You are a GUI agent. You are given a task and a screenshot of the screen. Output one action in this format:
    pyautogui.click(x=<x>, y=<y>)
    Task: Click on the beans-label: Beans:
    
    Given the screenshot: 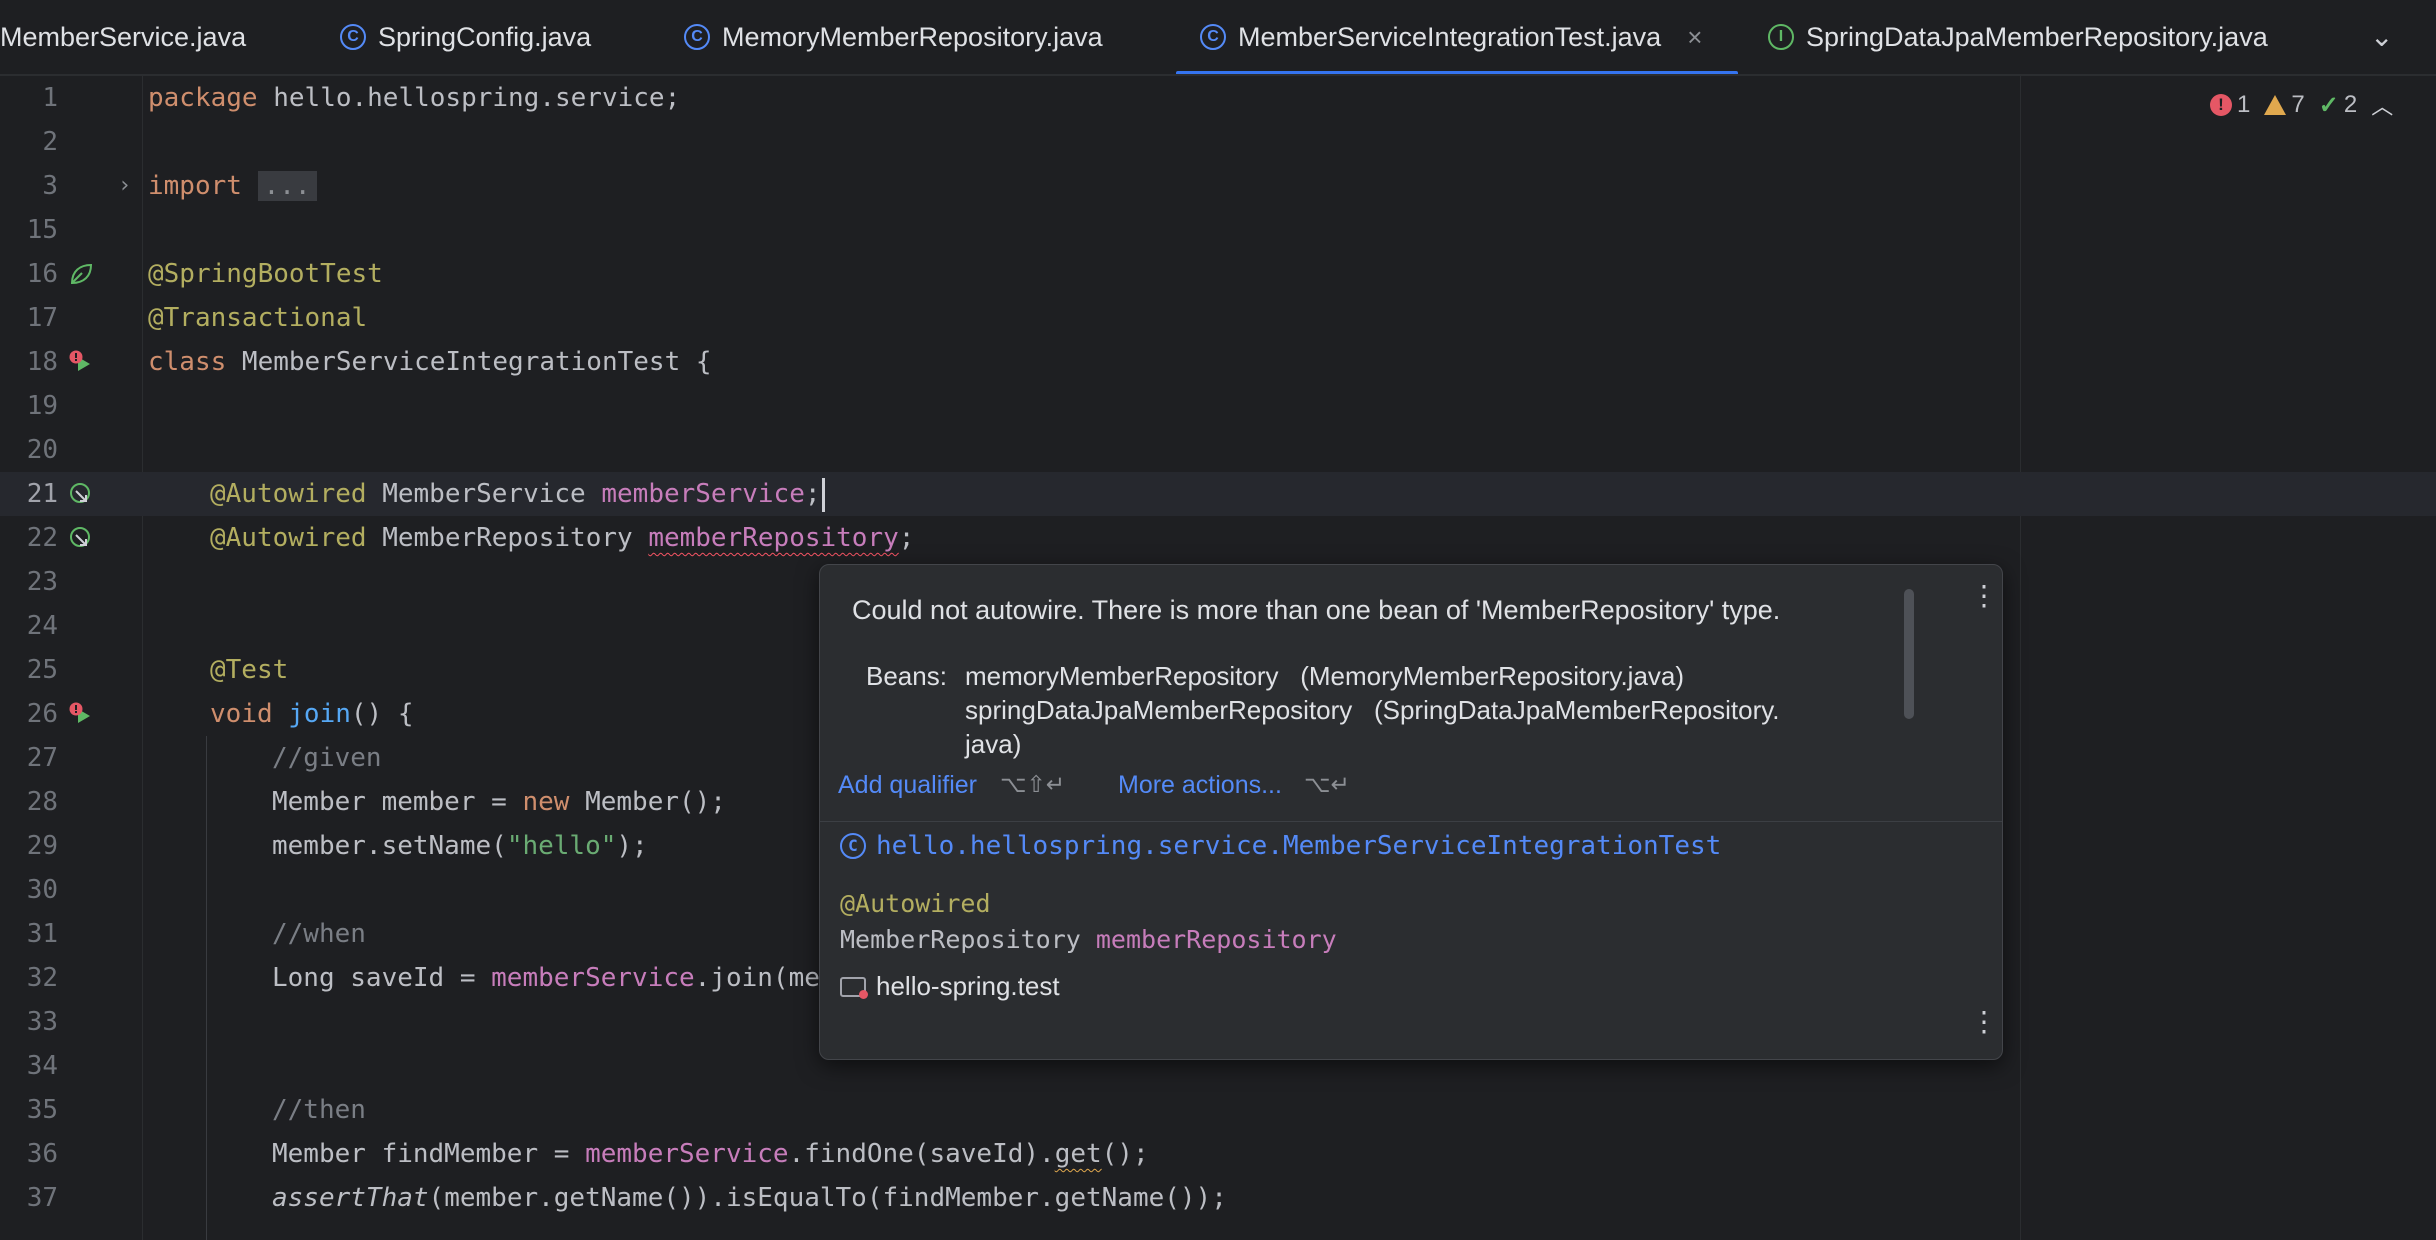 What is the action you would take?
    pyautogui.click(x=906, y=676)
    